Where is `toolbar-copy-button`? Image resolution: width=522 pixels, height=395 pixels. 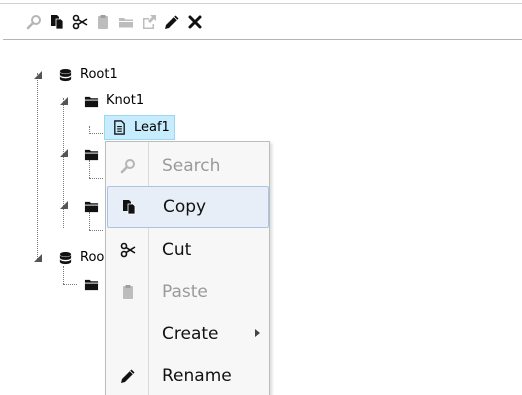
toolbar-copy-button is located at coordinates (56, 24).